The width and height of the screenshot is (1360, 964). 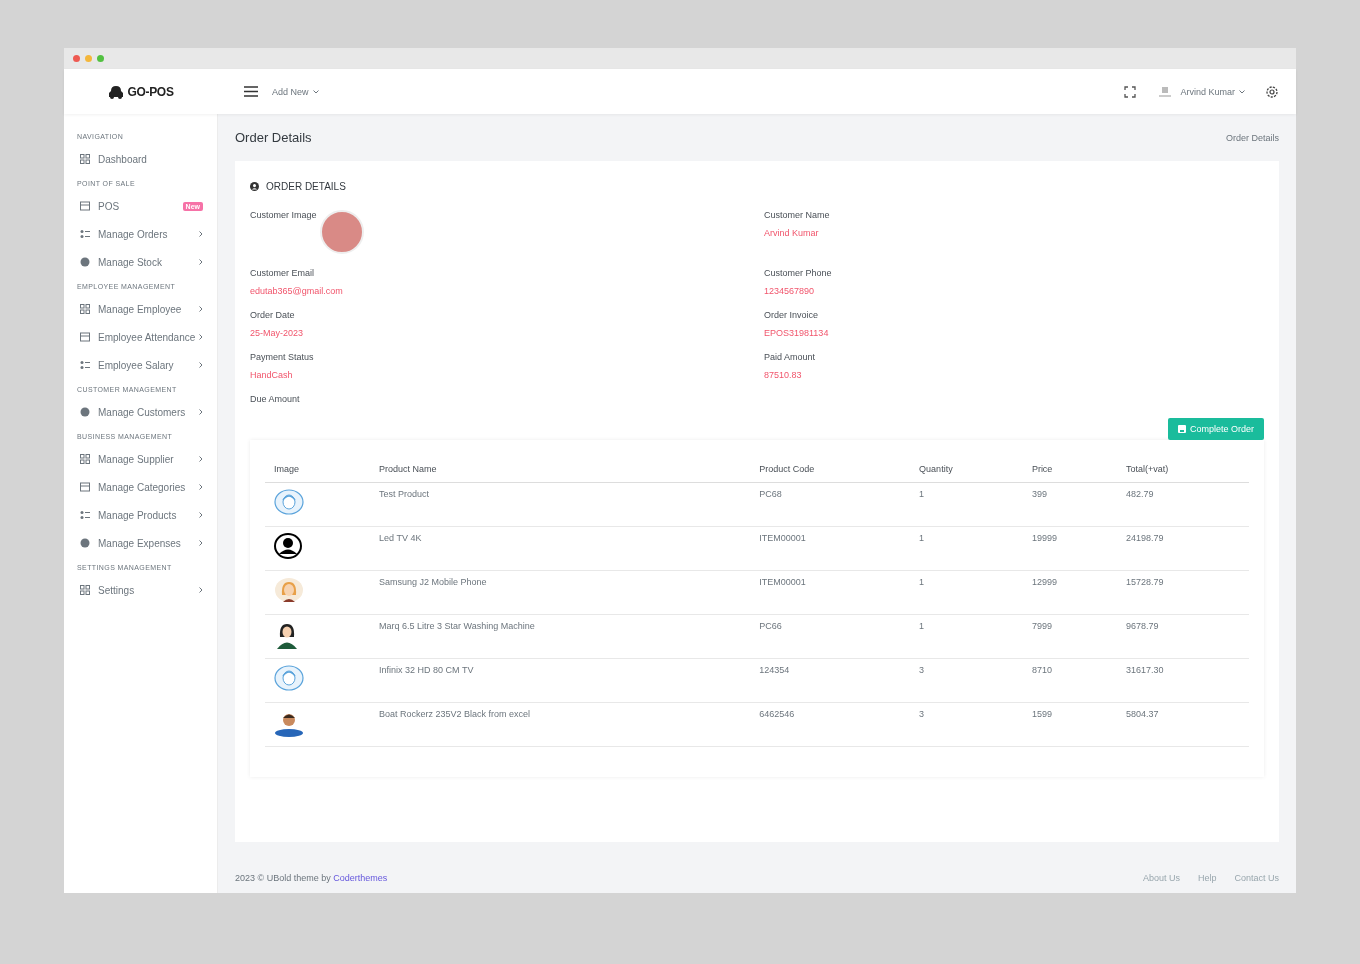 I want to click on breadcrumb: Order Details, so click(x=1252, y=137).